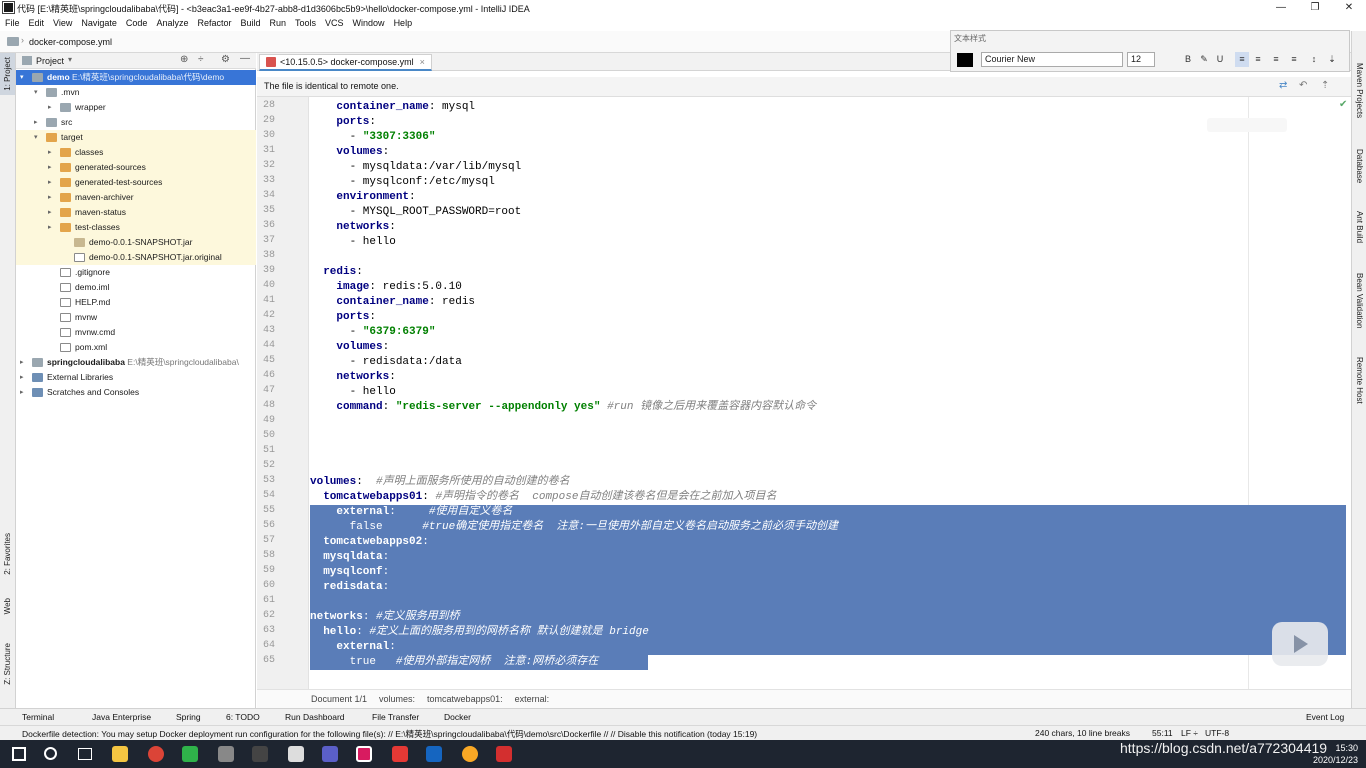 The height and width of the screenshot is (768, 1366). I want to click on app-dark-icon, so click(260, 754).